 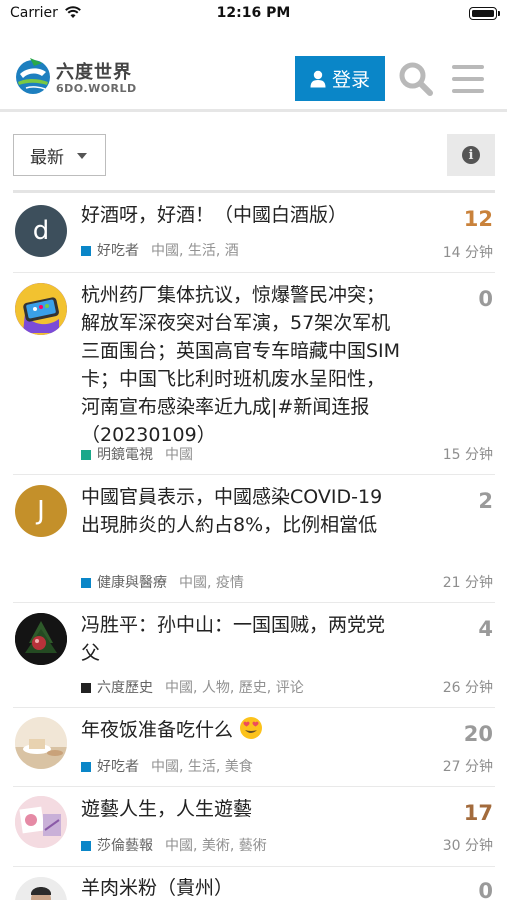 I want to click on avatar-letter: J, so click(x=41, y=511).